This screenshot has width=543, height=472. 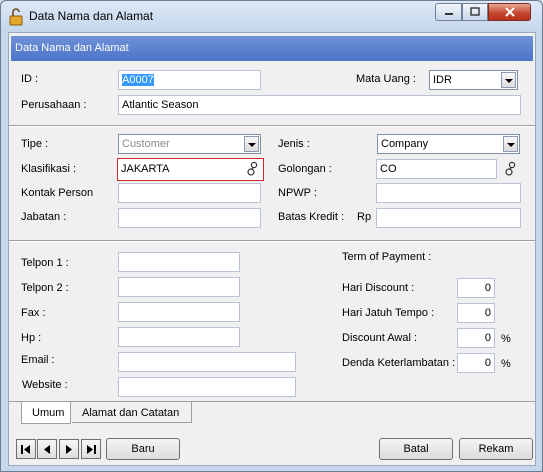 What do you see at coordinates (35, 144) in the screenshot?
I see `tipe-label: Tipe :` at bounding box center [35, 144].